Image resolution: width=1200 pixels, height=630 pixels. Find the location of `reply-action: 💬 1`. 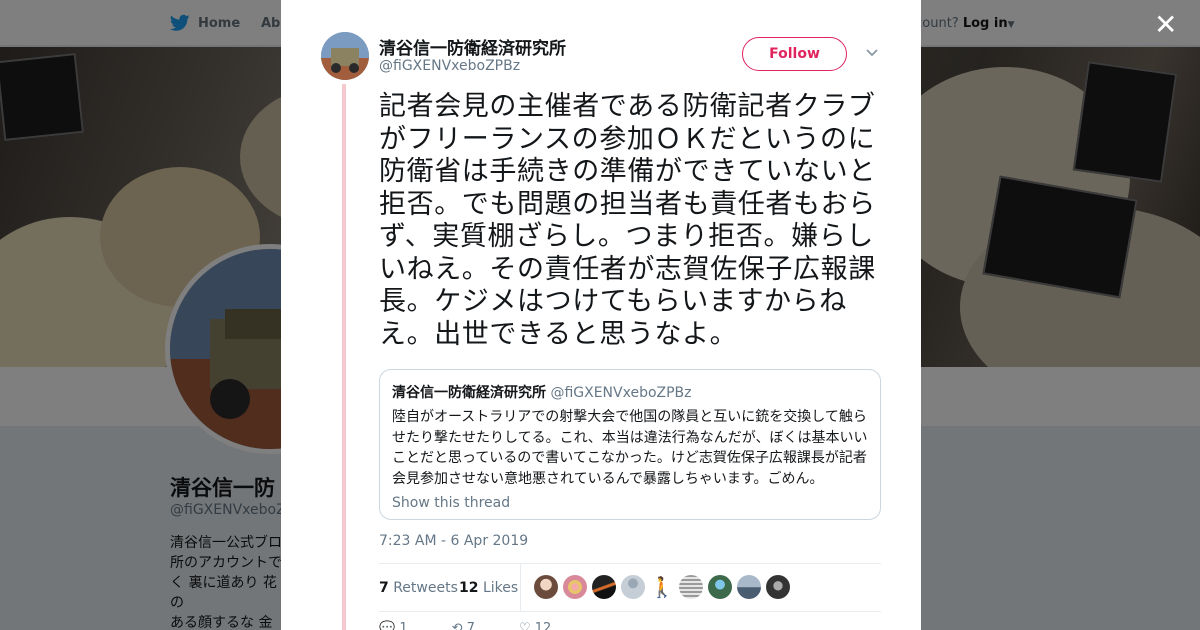

reply-action: 💬 1 is located at coordinates (393, 625).